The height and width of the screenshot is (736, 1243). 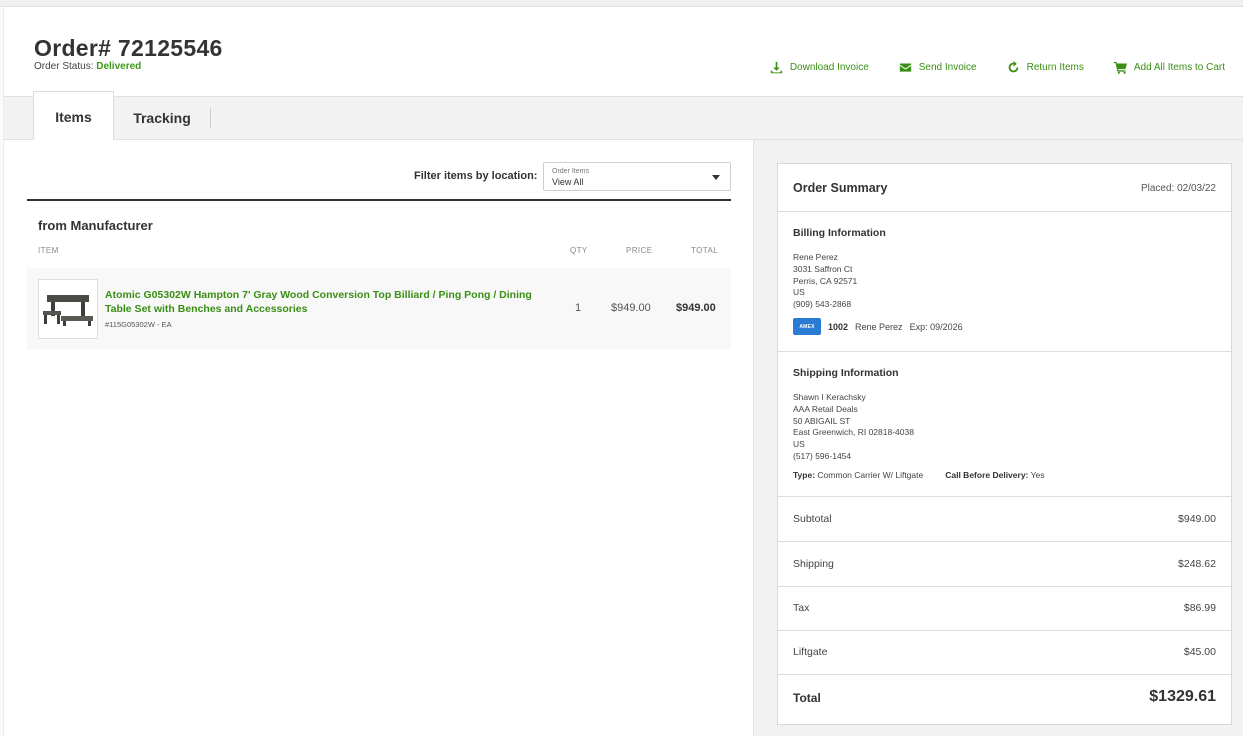 What do you see at coordinates (799, 444) in the screenshot?
I see `shipping-line: US` at bounding box center [799, 444].